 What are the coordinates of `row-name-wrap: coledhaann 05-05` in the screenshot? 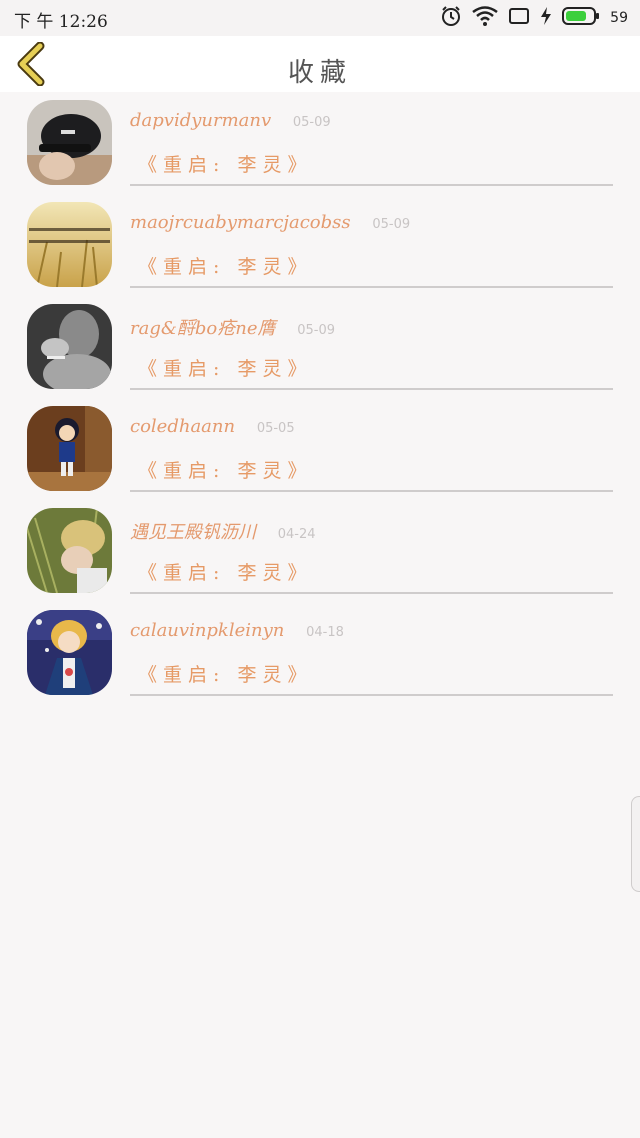 It's located at (212, 426).